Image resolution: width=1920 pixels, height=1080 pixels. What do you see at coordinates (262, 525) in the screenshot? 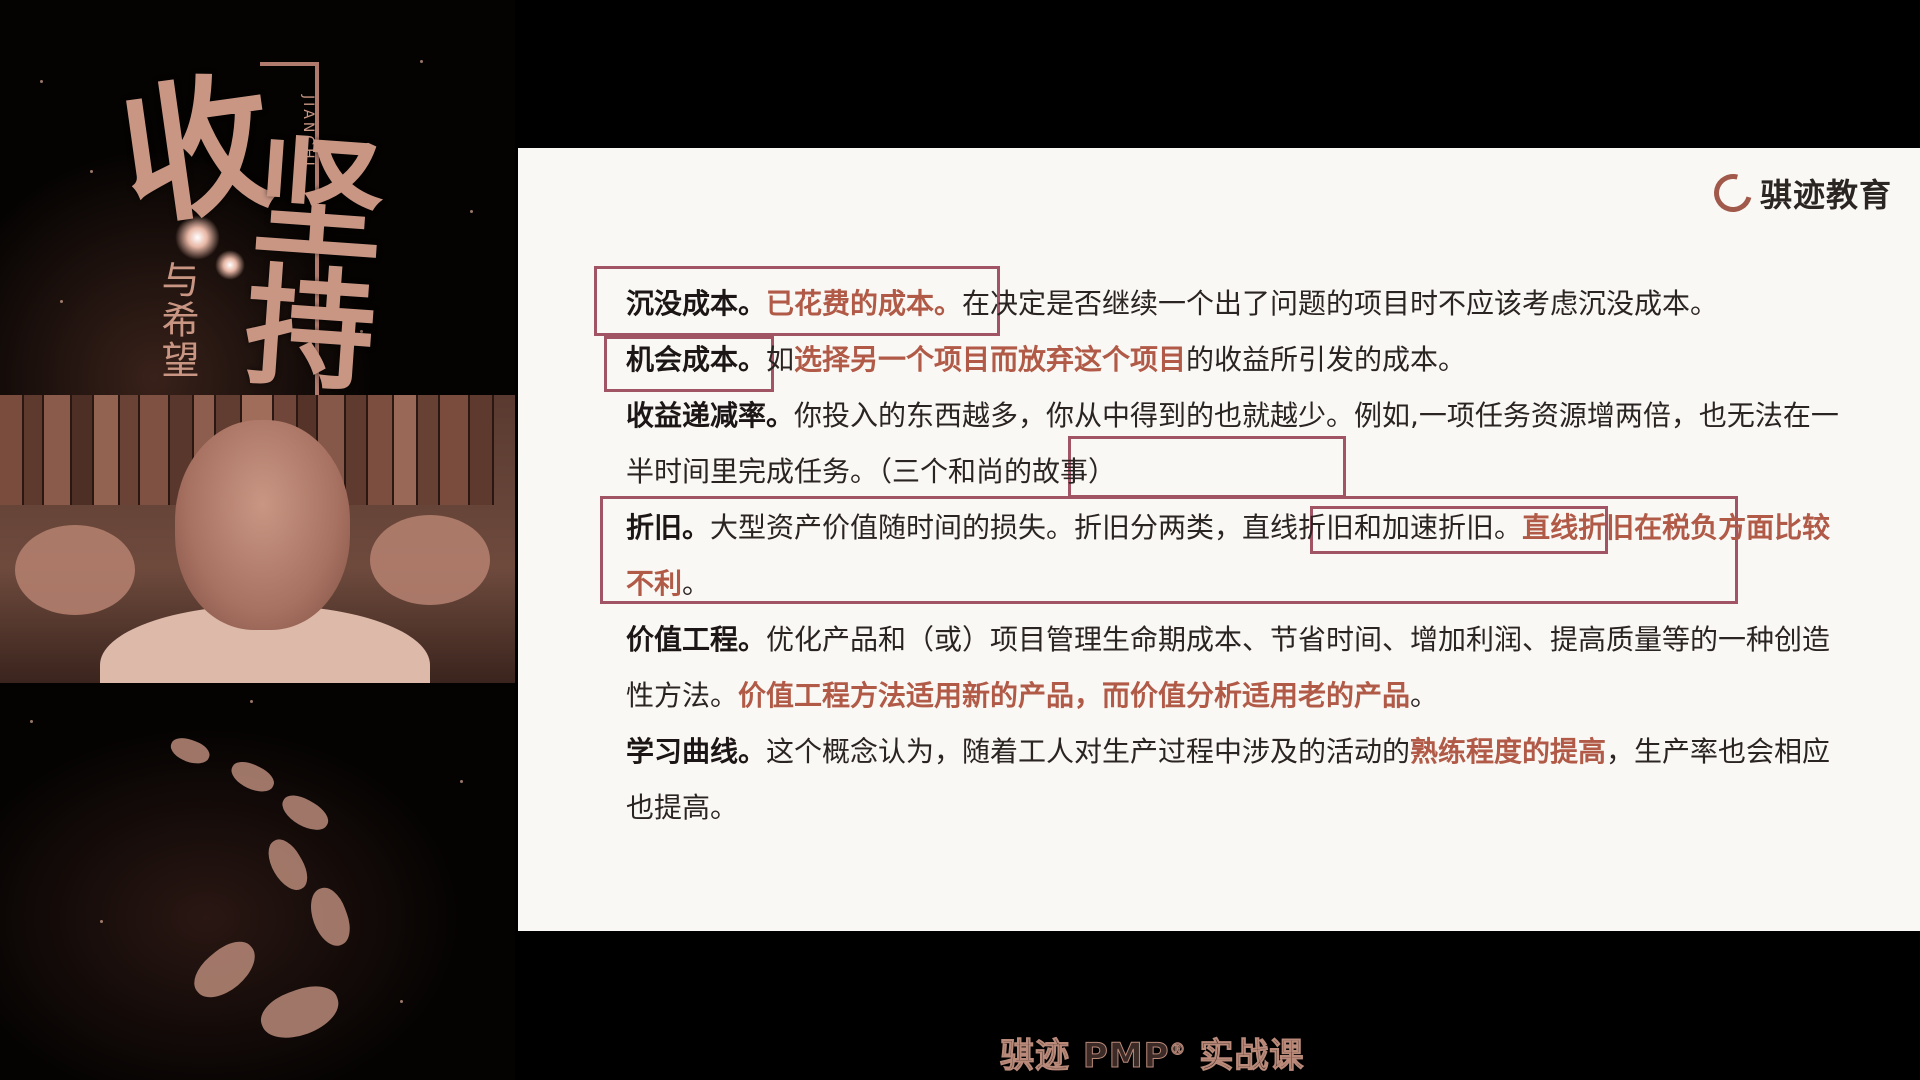
I see `presenter-face` at bounding box center [262, 525].